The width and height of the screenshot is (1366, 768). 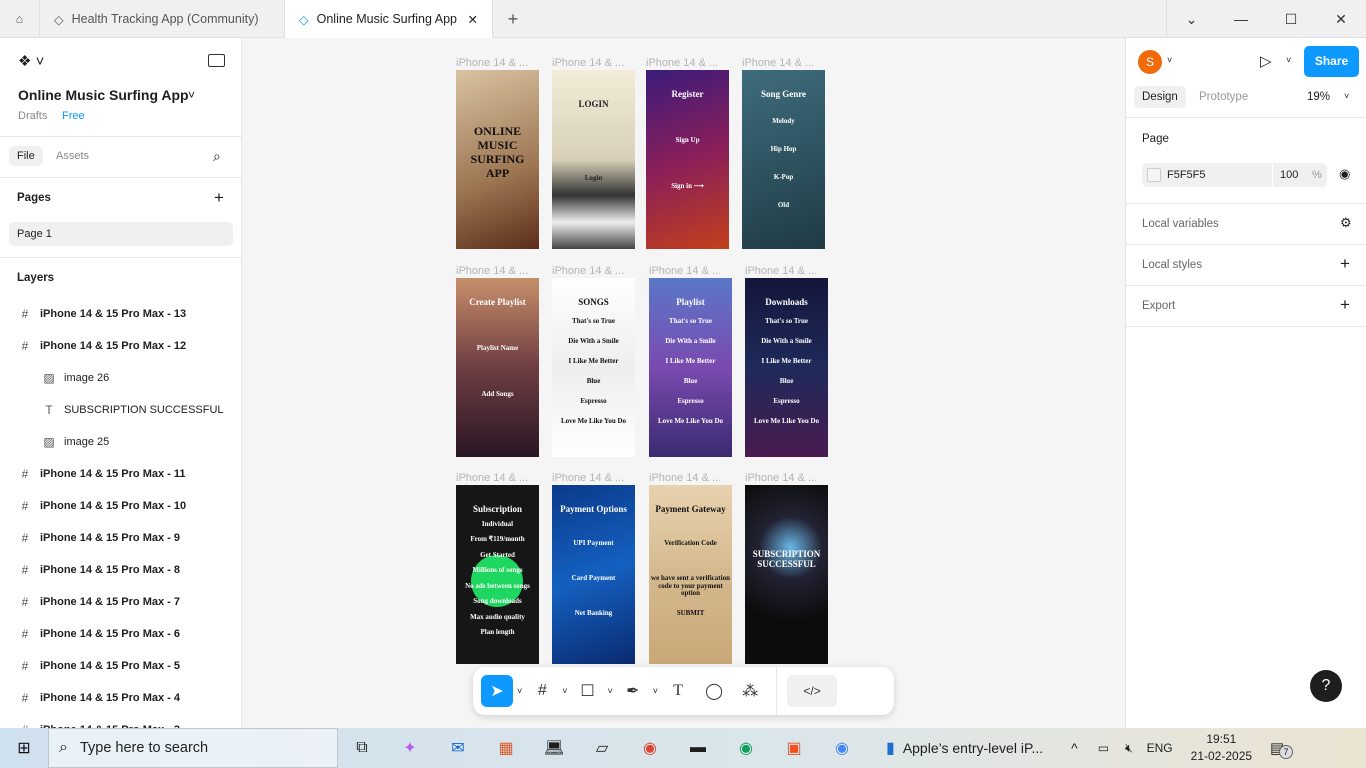 What do you see at coordinates (32, 116) in the screenshot?
I see `drafts-label: Drafts` at bounding box center [32, 116].